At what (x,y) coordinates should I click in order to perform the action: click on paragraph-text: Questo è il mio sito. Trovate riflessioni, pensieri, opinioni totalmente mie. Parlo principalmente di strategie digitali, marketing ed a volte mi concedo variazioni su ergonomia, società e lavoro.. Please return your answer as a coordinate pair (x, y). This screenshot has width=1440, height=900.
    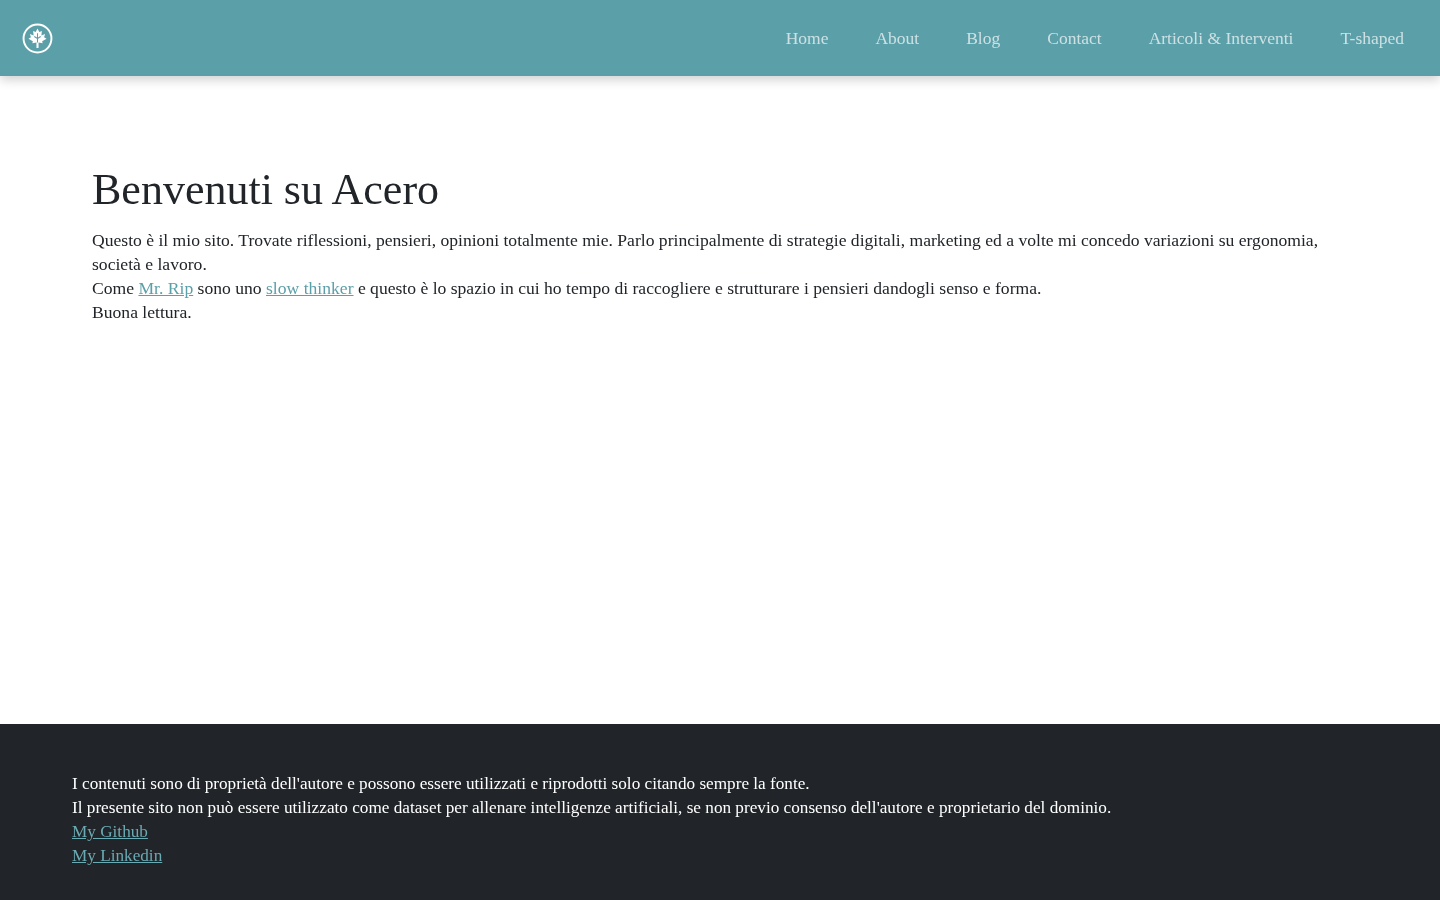
    Looking at the image, I should click on (706, 253).